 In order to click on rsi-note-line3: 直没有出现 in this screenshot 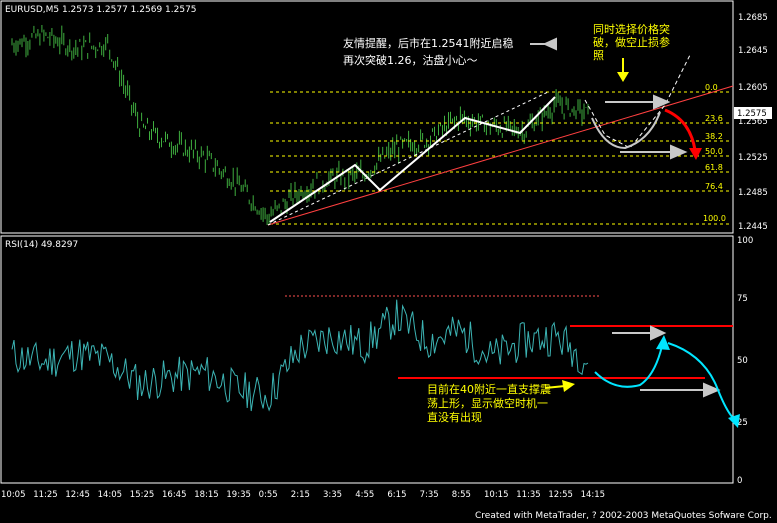, I will do `click(454, 417)`.